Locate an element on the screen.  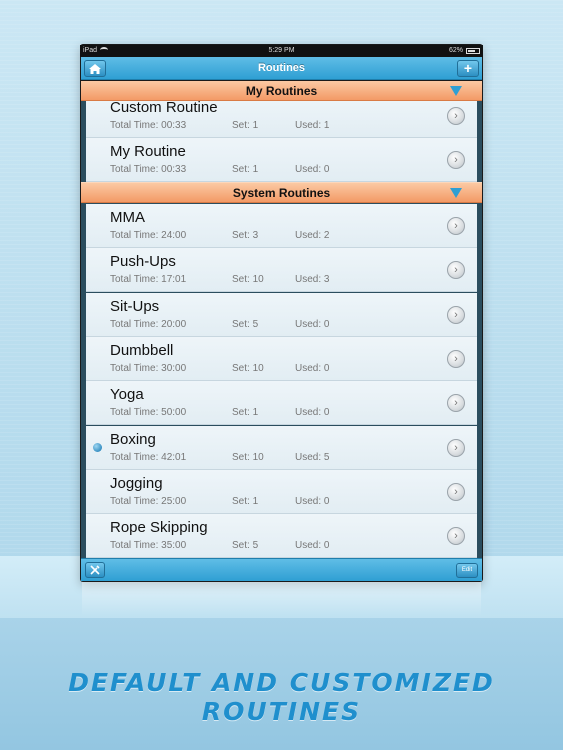
section-title: My Routines is located at coordinates (281, 91).